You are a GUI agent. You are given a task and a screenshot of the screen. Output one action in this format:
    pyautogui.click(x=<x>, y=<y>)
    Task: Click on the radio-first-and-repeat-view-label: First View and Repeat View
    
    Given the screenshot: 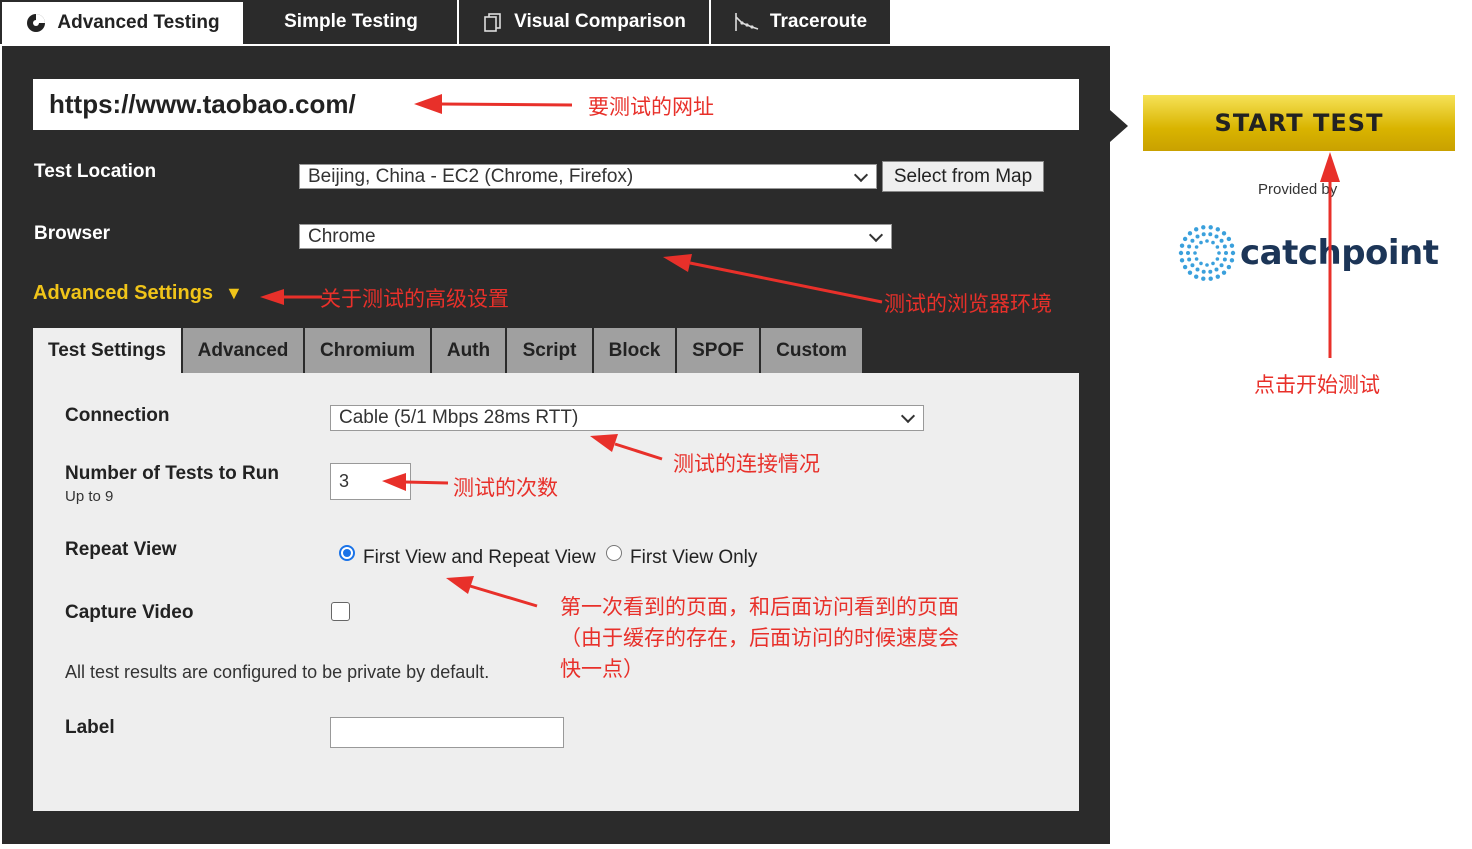 What is the action you would take?
    pyautogui.click(x=479, y=557)
    